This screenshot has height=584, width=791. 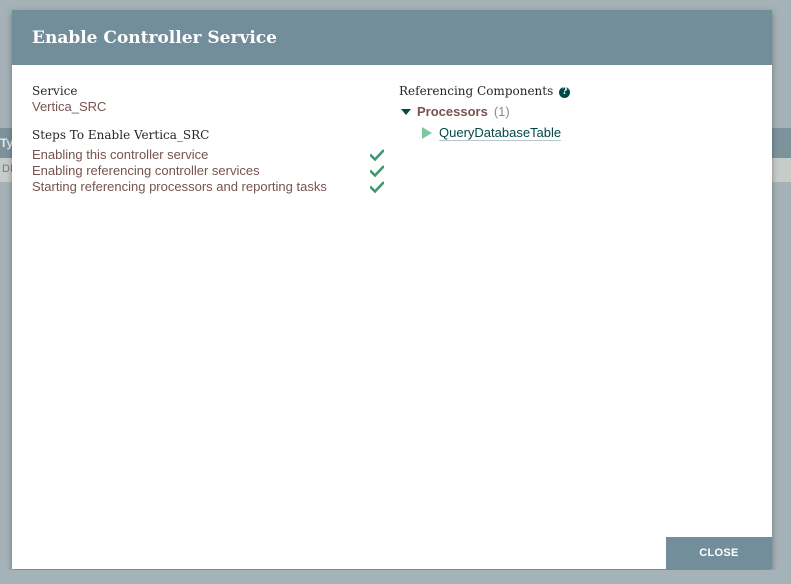 I want to click on step-enable-service: Enabling this controller service, so click(x=212, y=155).